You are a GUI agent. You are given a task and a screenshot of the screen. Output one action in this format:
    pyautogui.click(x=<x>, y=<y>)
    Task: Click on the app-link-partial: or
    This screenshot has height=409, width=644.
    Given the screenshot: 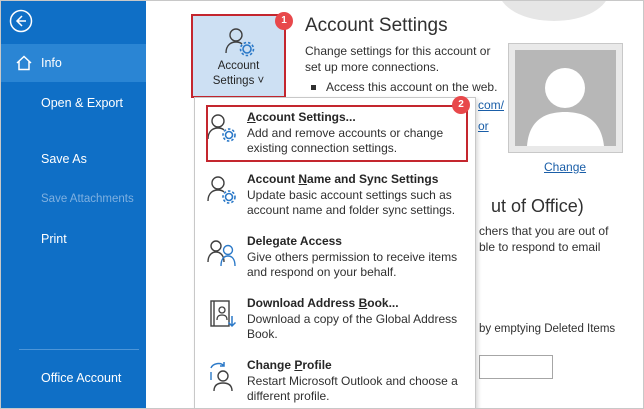 What is the action you would take?
    pyautogui.click(x=483, y=126)
    